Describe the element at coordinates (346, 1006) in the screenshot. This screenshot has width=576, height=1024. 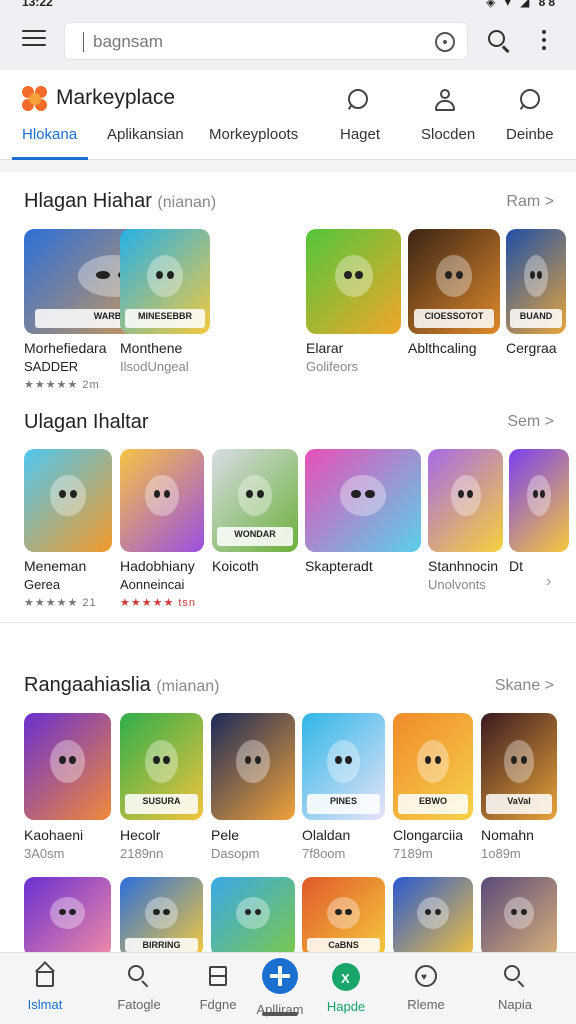
I see `nav-label: Hapde` at that location.